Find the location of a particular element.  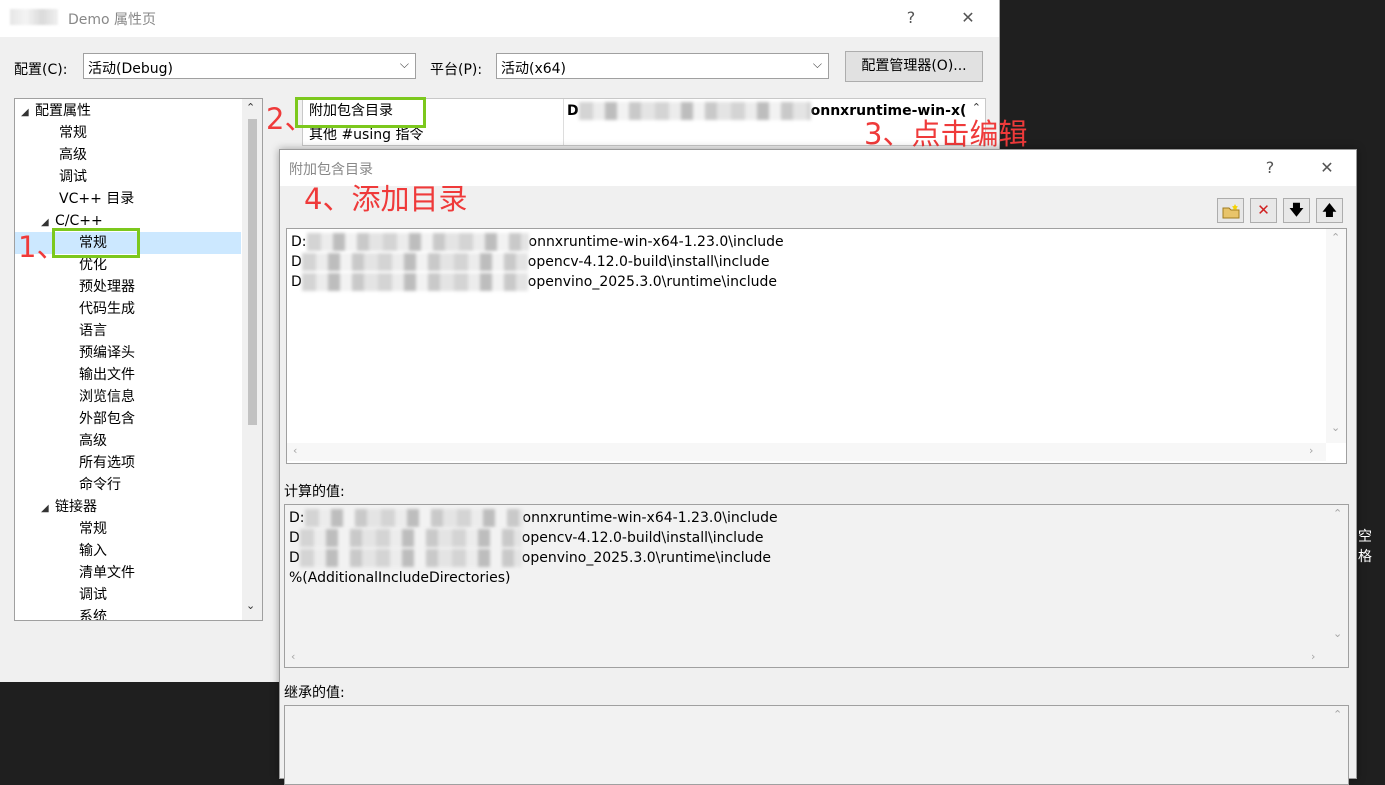

list-item: %(AdditionalIncludeDirectories) is located at coordinates (400, 578).